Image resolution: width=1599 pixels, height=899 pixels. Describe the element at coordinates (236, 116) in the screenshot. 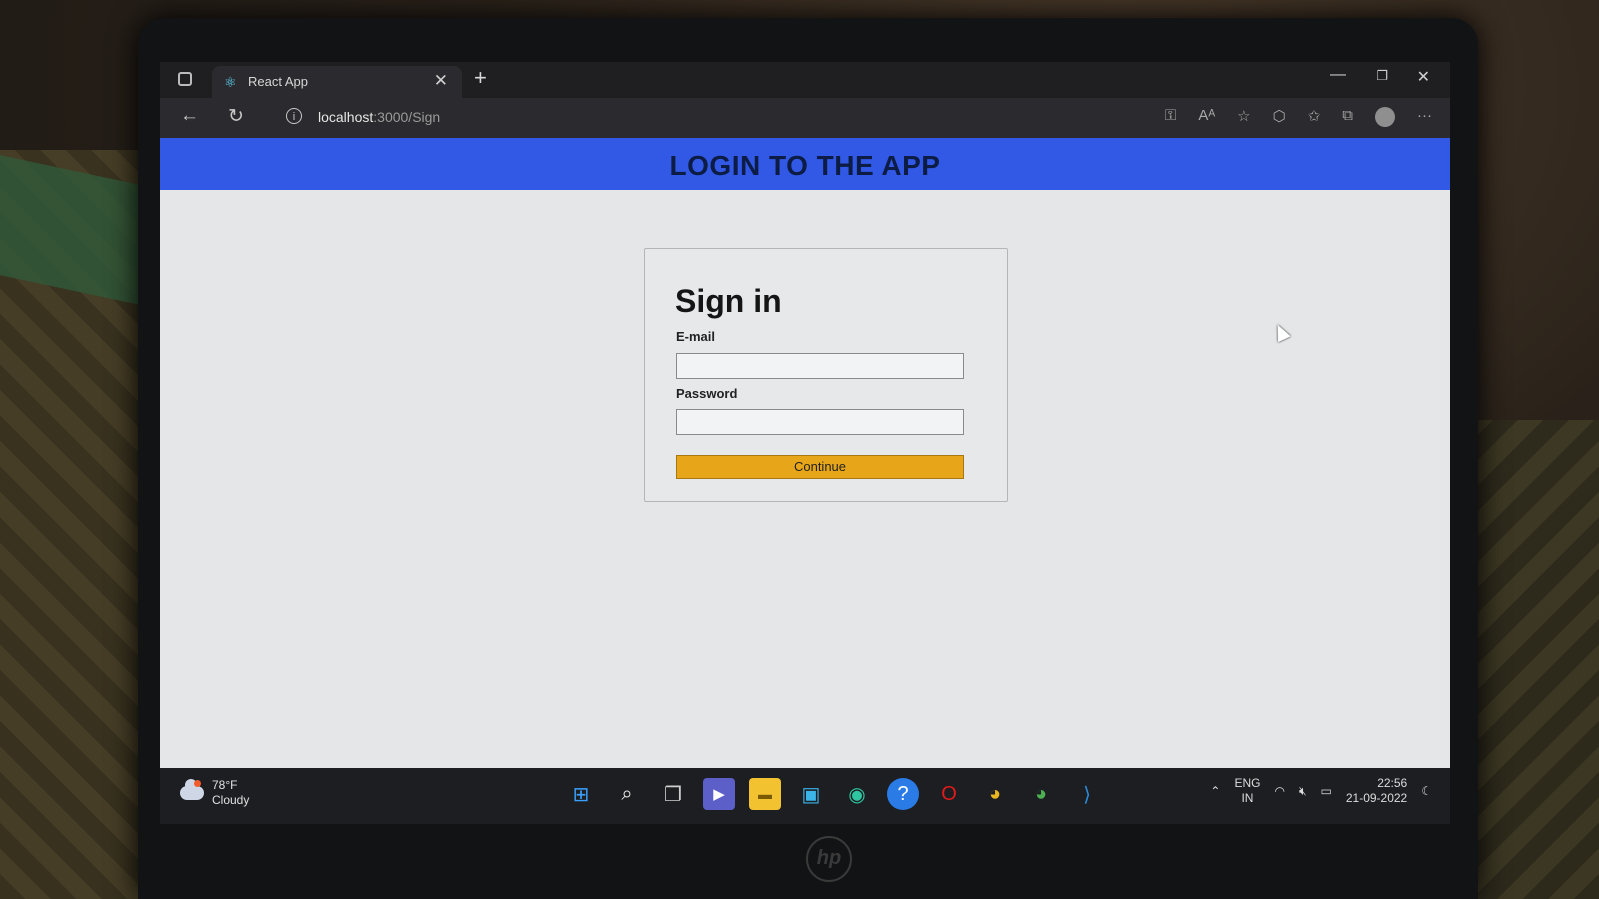

I see `refresh-icon: ↻` at that location.